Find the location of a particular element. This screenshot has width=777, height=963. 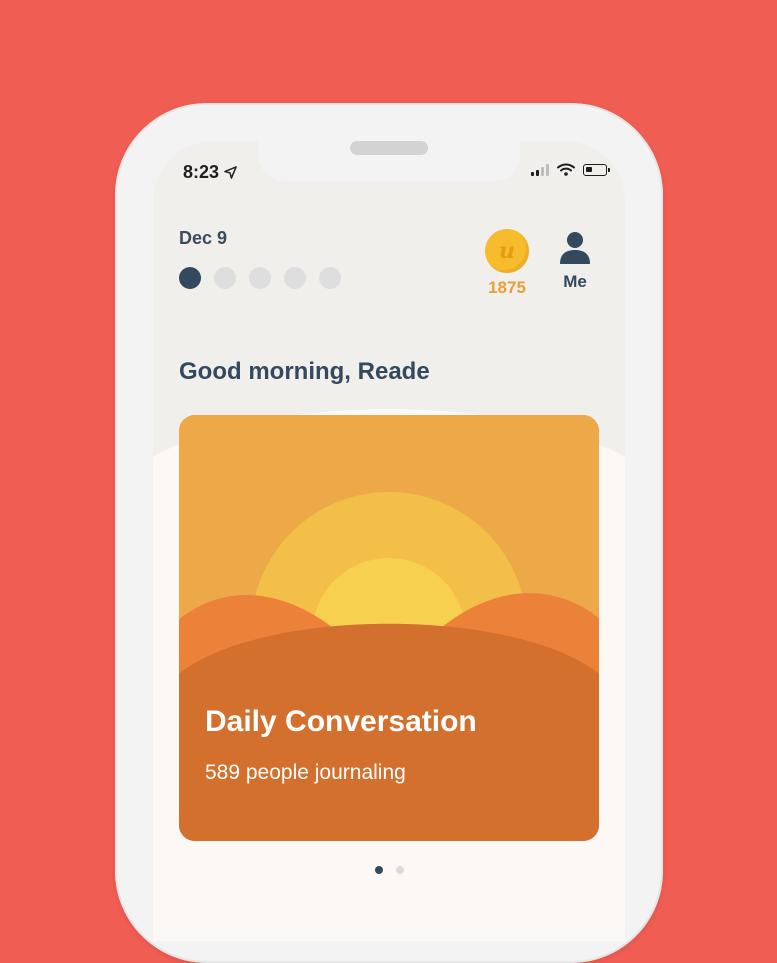

cellular-signal-icon is located at coordinates (540, 169).